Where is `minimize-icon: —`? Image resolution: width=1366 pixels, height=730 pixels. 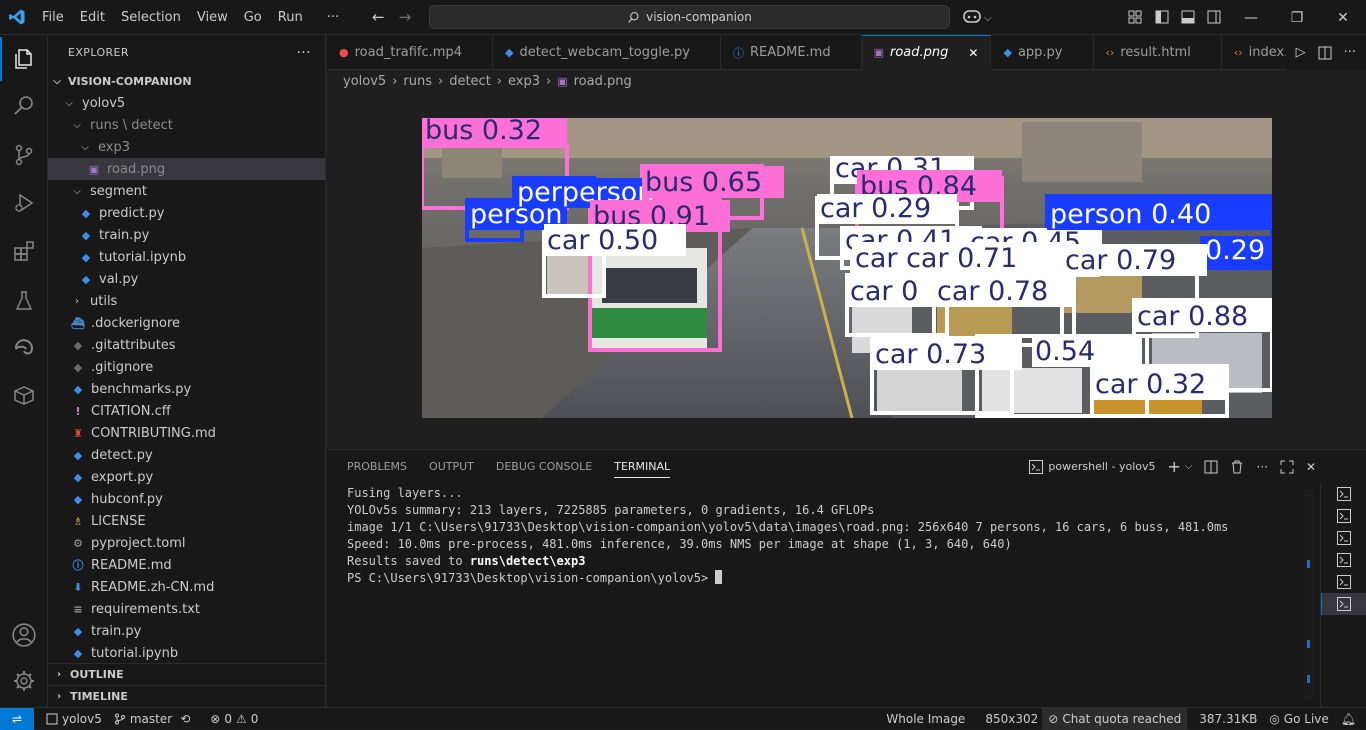 minimize-icon: — is located at coordinates (1251, 17).